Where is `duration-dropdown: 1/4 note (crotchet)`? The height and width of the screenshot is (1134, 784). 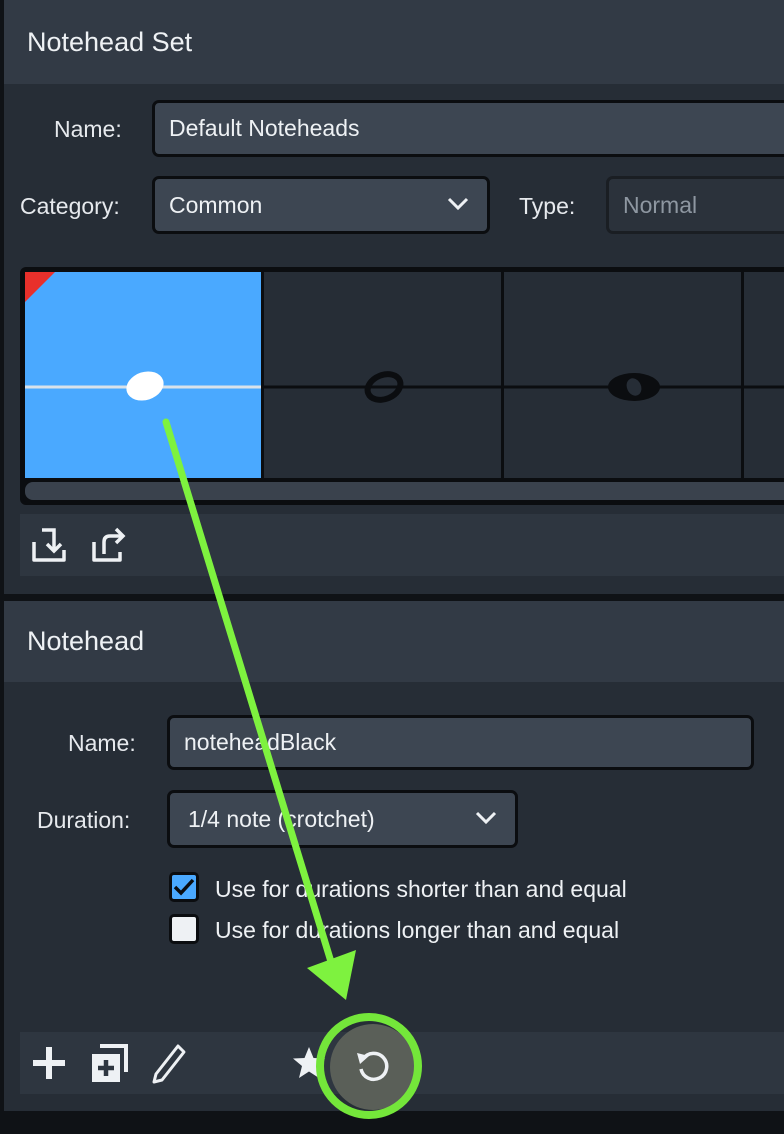 duration-dropdown: 1/4 note (crotchet) is located at coordinates (342, 819).